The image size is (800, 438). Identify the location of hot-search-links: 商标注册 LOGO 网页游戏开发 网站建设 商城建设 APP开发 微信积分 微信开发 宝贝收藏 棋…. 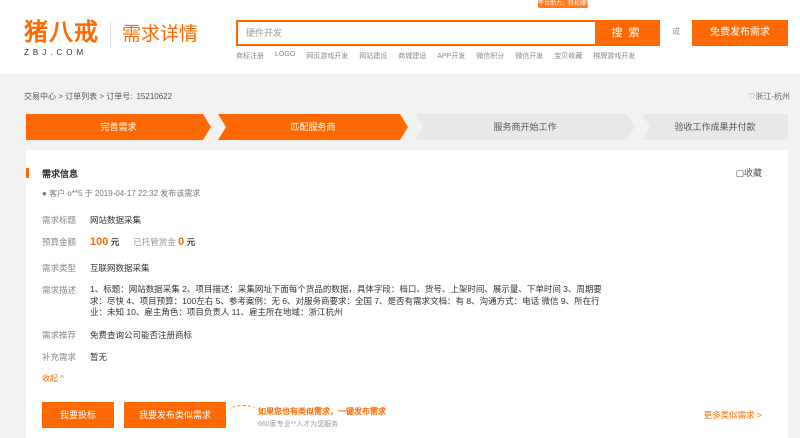
(471, 56).